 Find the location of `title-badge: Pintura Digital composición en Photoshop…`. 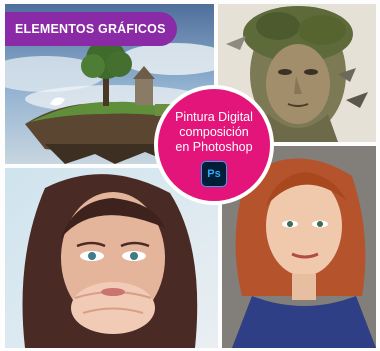

title-badge: Pintura Digital composición en Photoshop… is located at coordinates (214, 145).